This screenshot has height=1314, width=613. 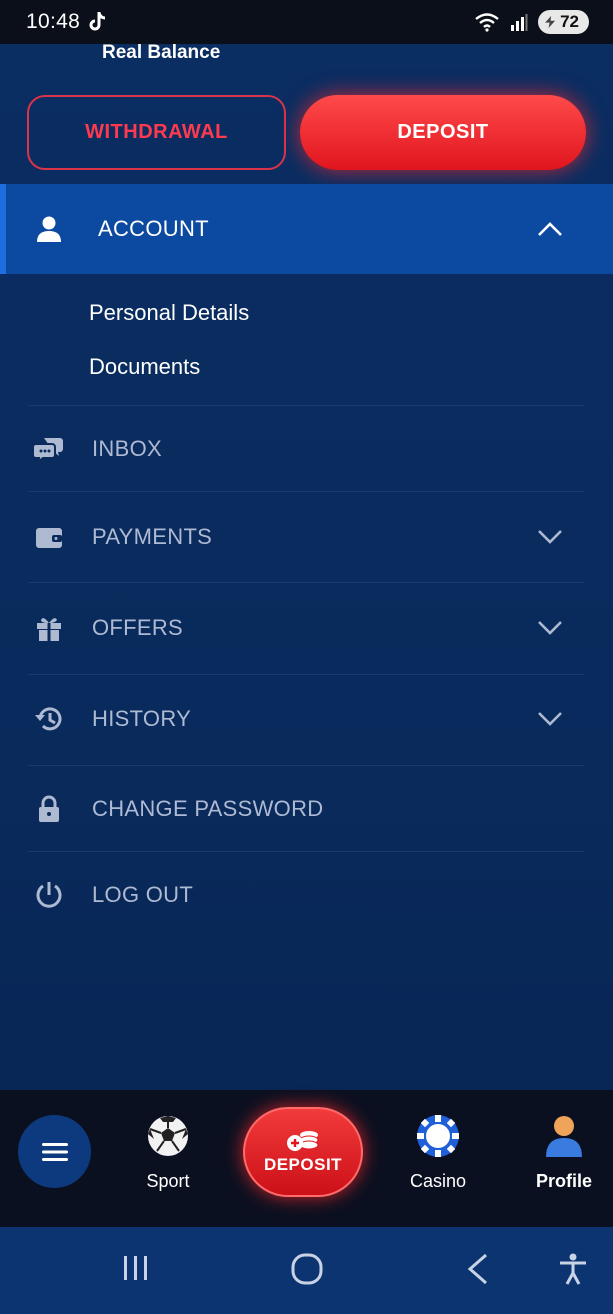 I want to click on menu-item-change-password: CHANGE PASSWORD, so click(x=306, y=809).